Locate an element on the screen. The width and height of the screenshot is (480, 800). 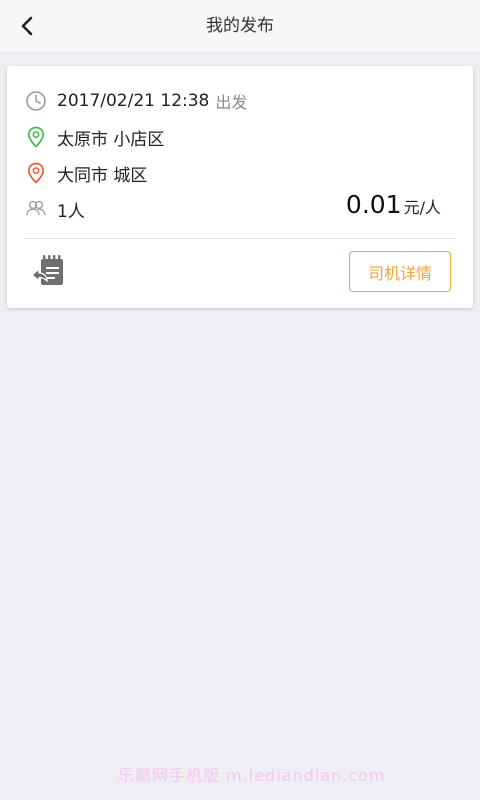
republish-button is located at coordinates (48, 271).